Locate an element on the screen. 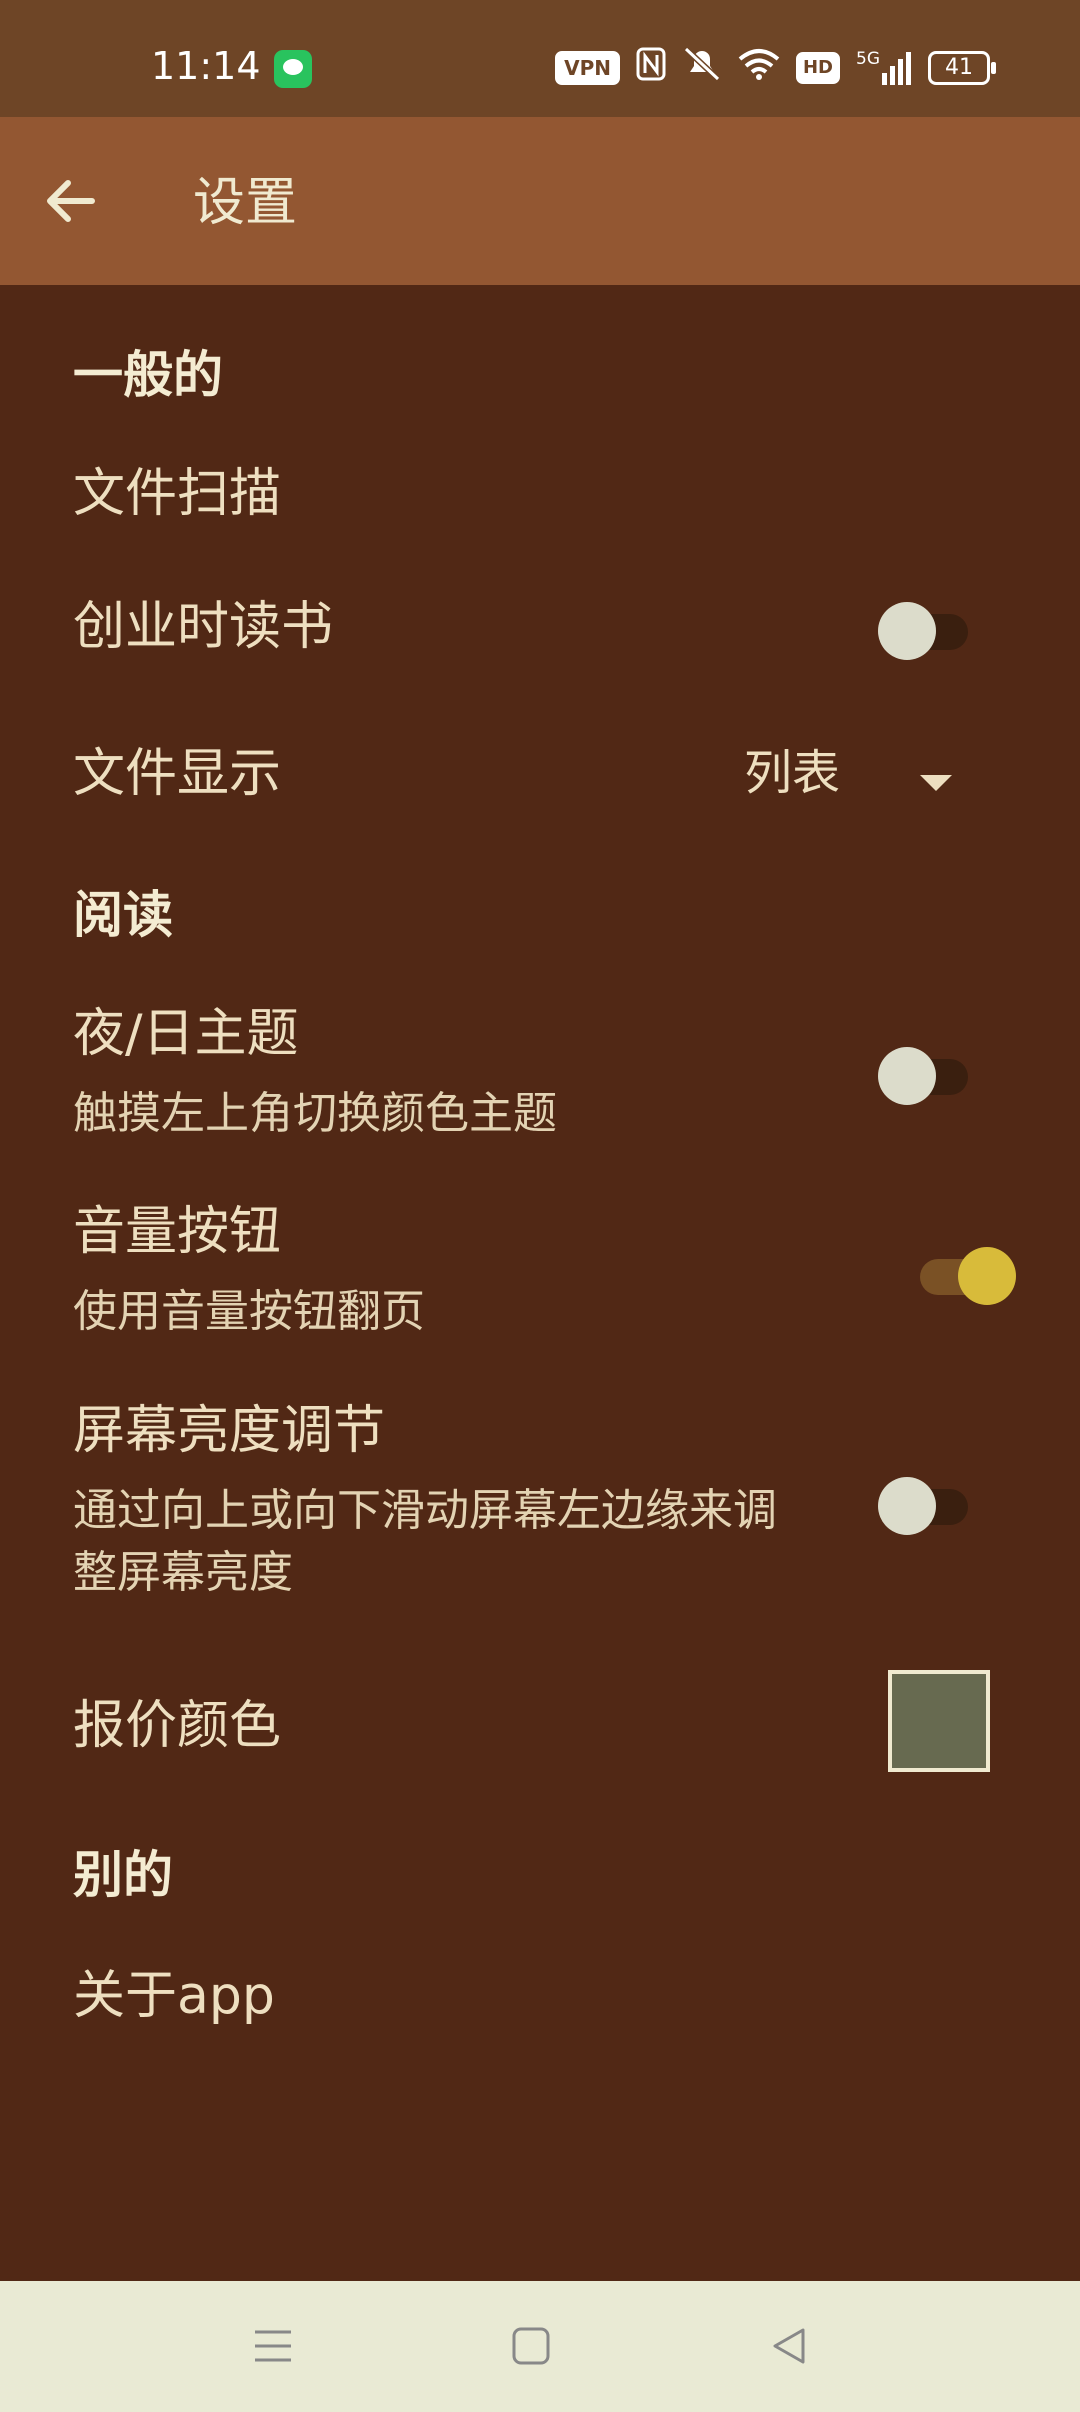 Image resolution: width=1080 pixels, height=2412 pixels. back-button is located at coordinates (70, 201).